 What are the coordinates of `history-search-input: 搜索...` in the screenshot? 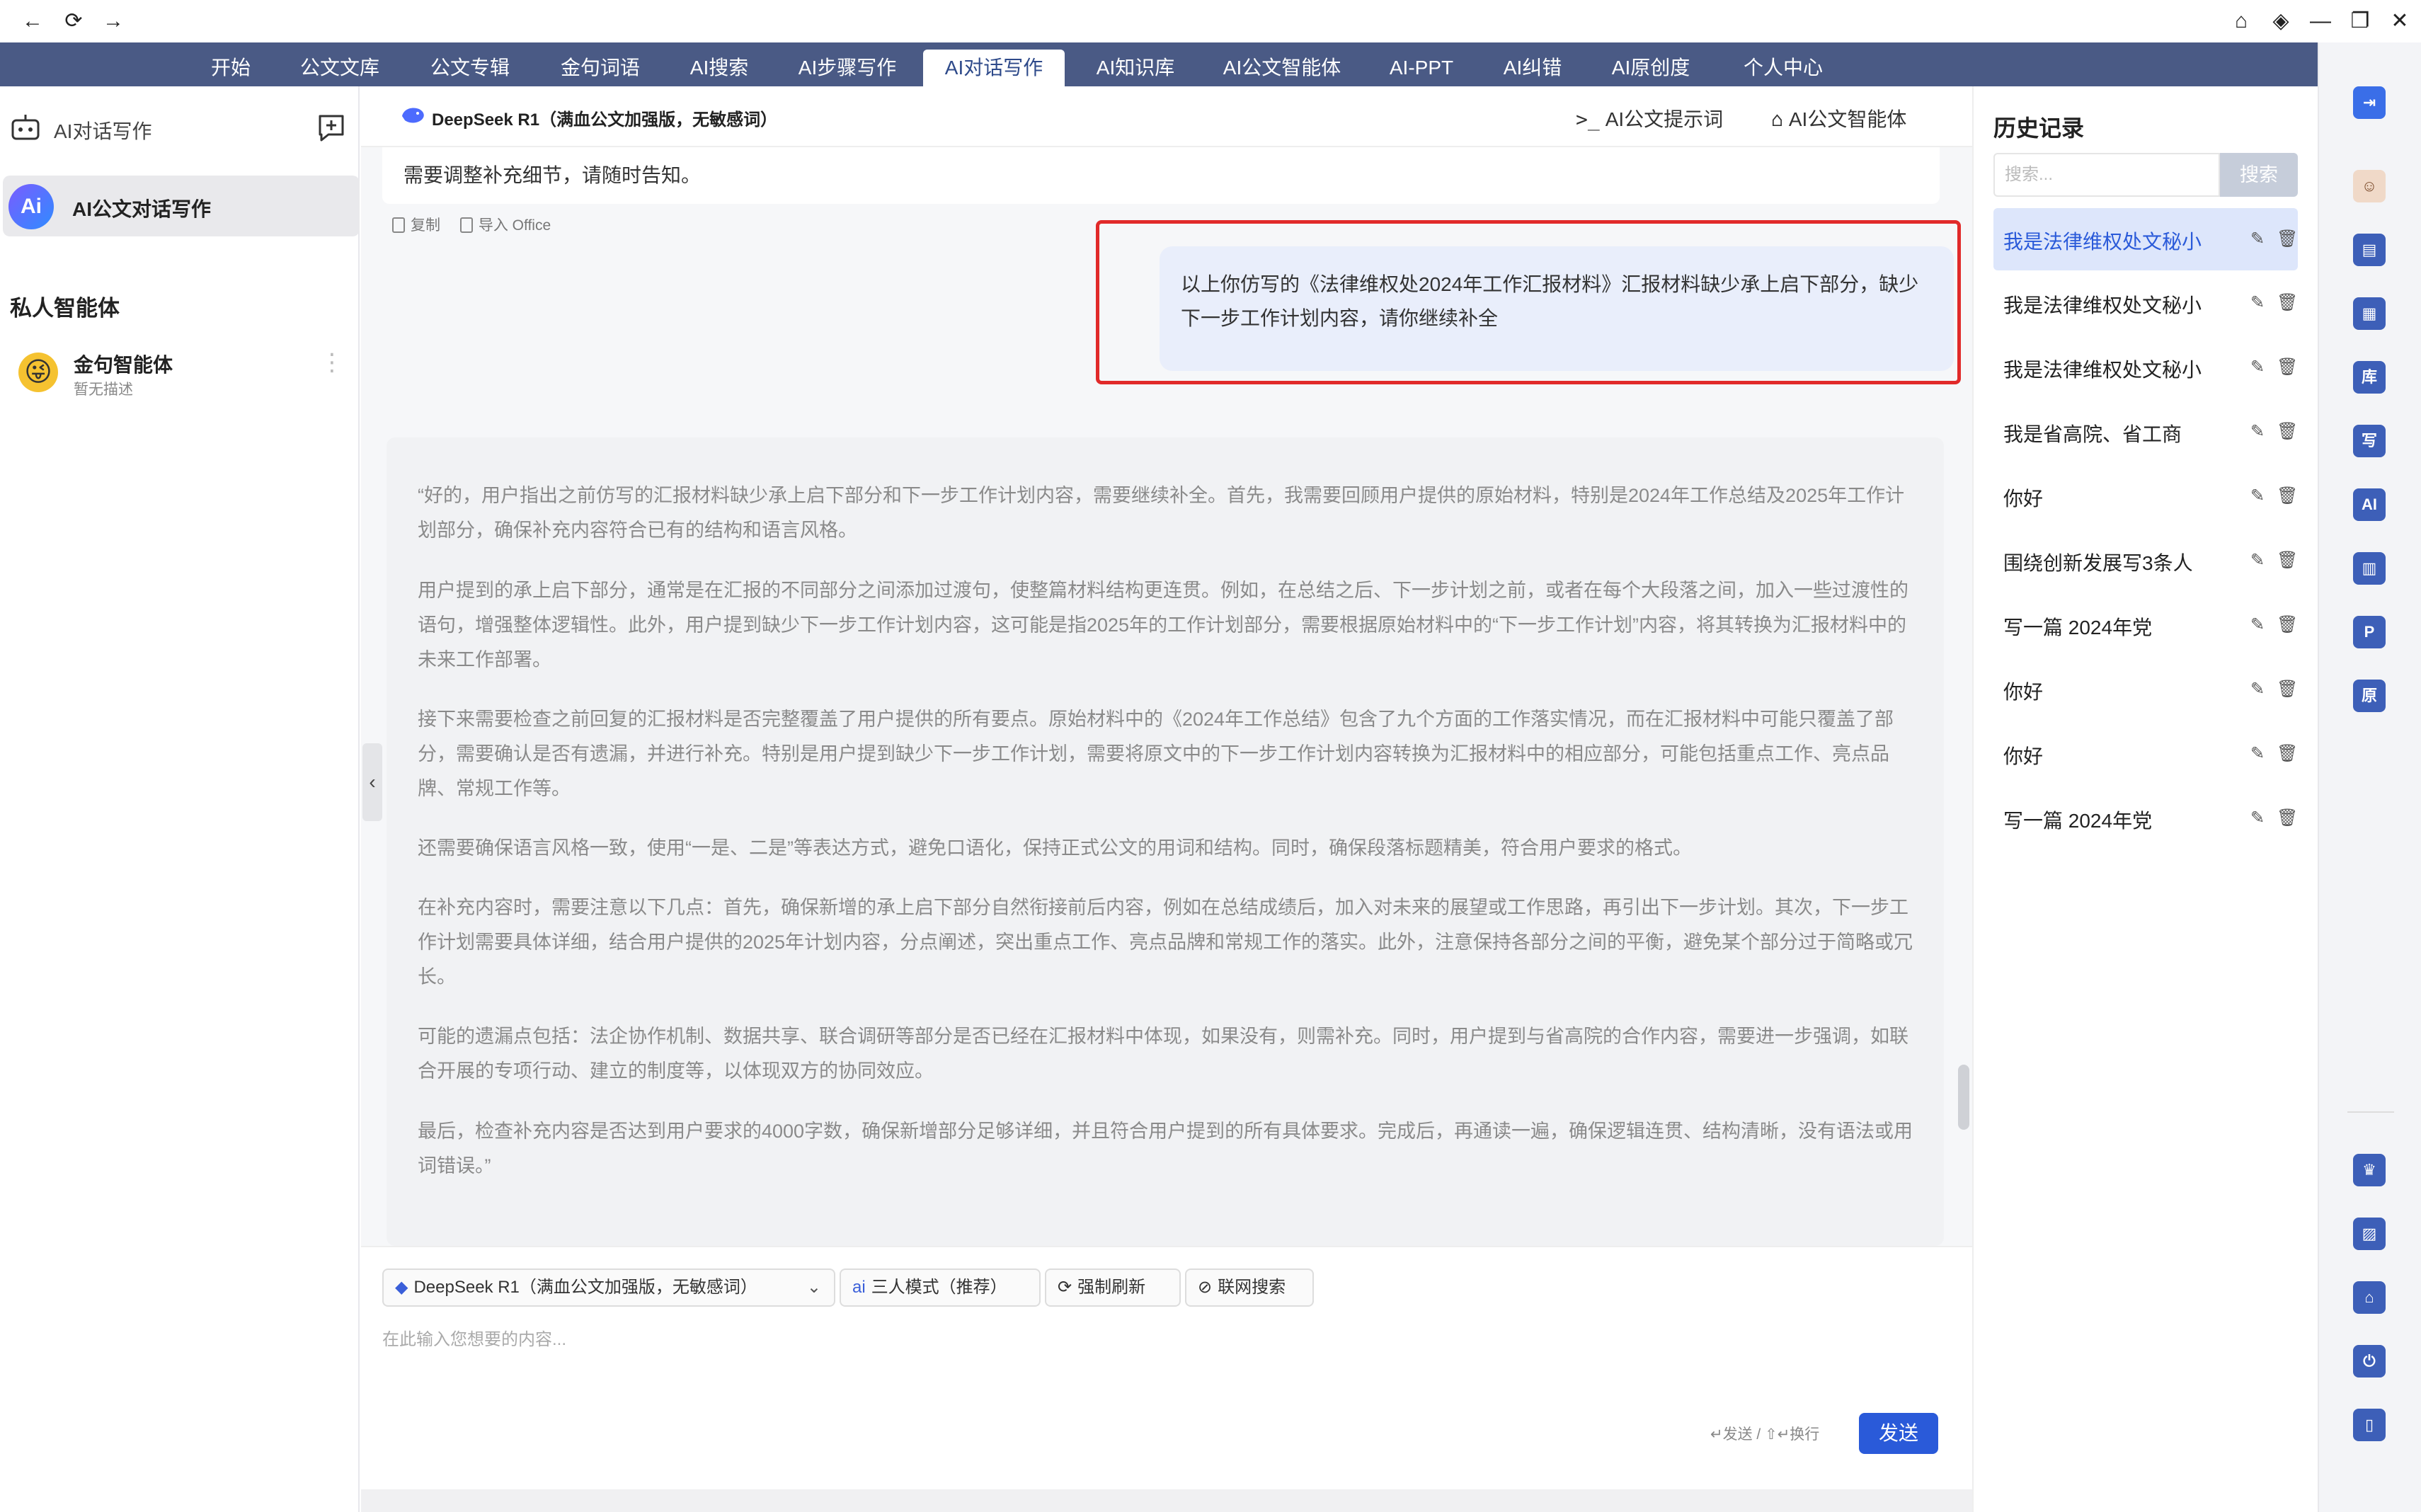 It's located at (2106, 175).